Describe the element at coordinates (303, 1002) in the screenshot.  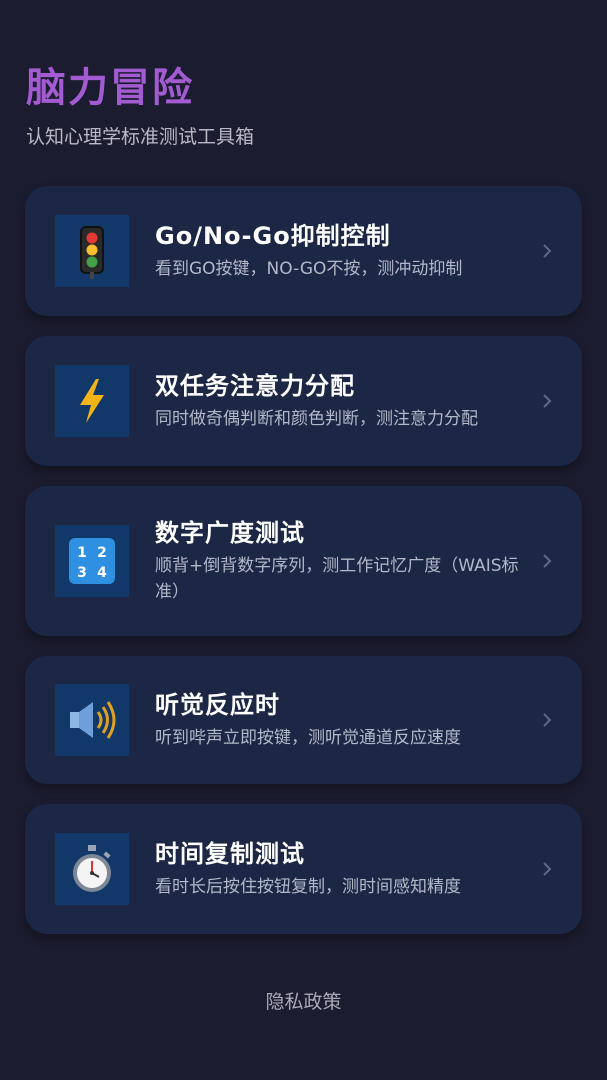
I see `privacy-policy-link: 隐私政策` at that location.